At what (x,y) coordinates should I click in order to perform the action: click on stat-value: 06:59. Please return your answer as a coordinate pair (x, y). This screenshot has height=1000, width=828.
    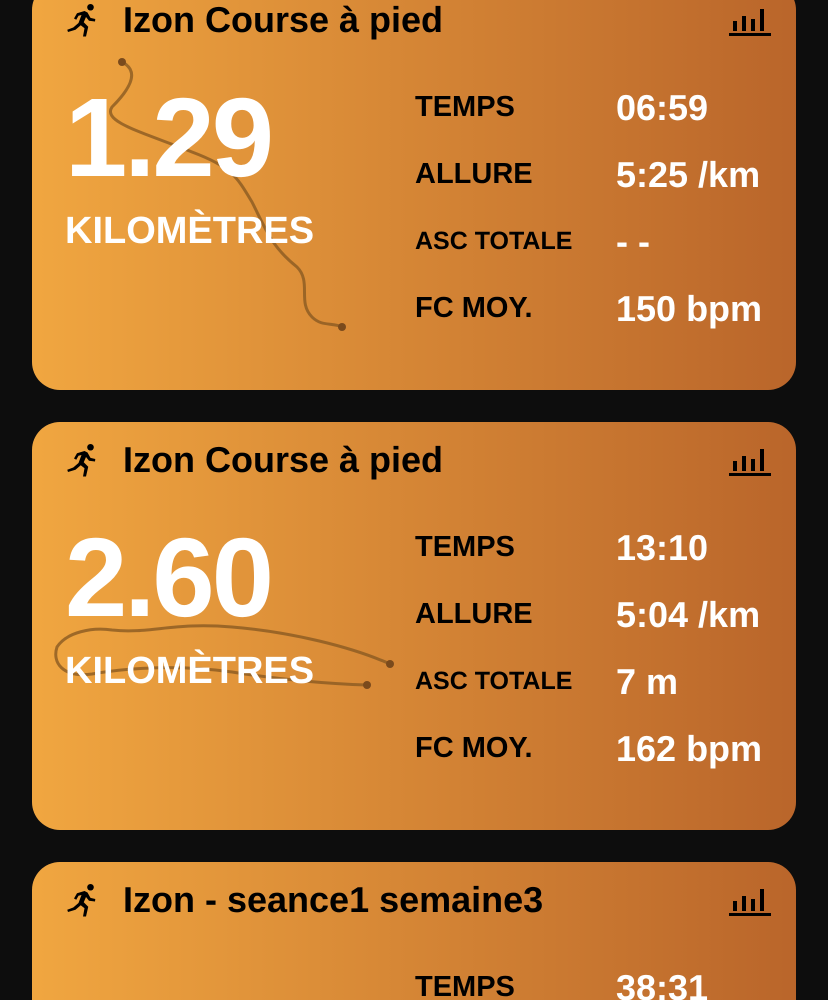
    Looking at the image, I should click on (662, 108).